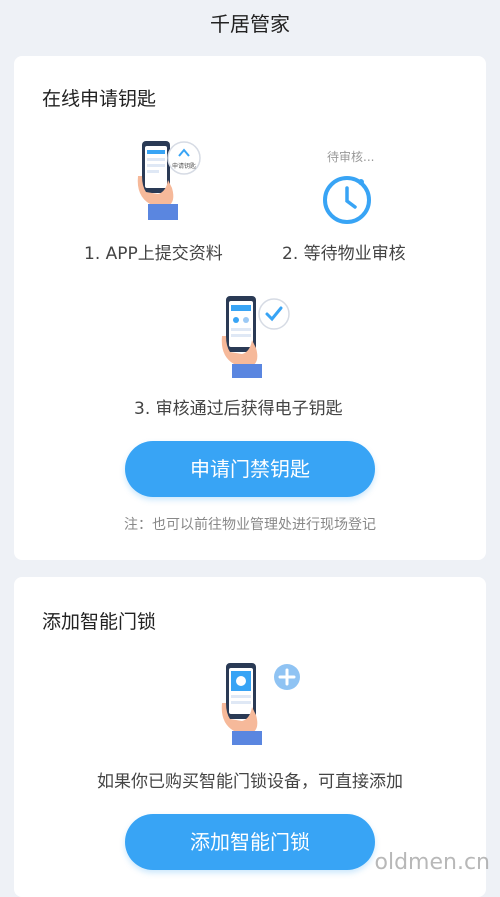 This screenshot has height=897, width=500. What do you see at coordinates (347, 200) in the screenshot?
I see `clock-icon` at bounding box center [347, 200].